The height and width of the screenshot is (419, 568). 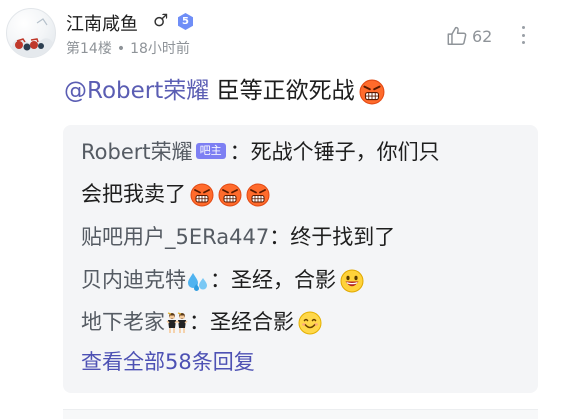 I want to click on post-content: @Robert荣耀 臣等正欲死战, so click(x=224, y=91).